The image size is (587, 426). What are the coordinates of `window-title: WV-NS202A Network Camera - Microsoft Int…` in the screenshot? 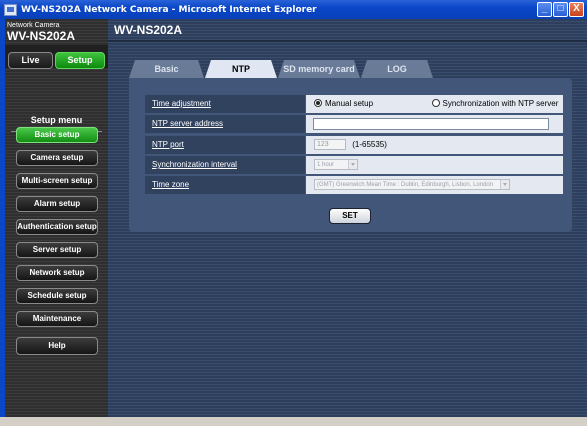 It's located at (169, 9).